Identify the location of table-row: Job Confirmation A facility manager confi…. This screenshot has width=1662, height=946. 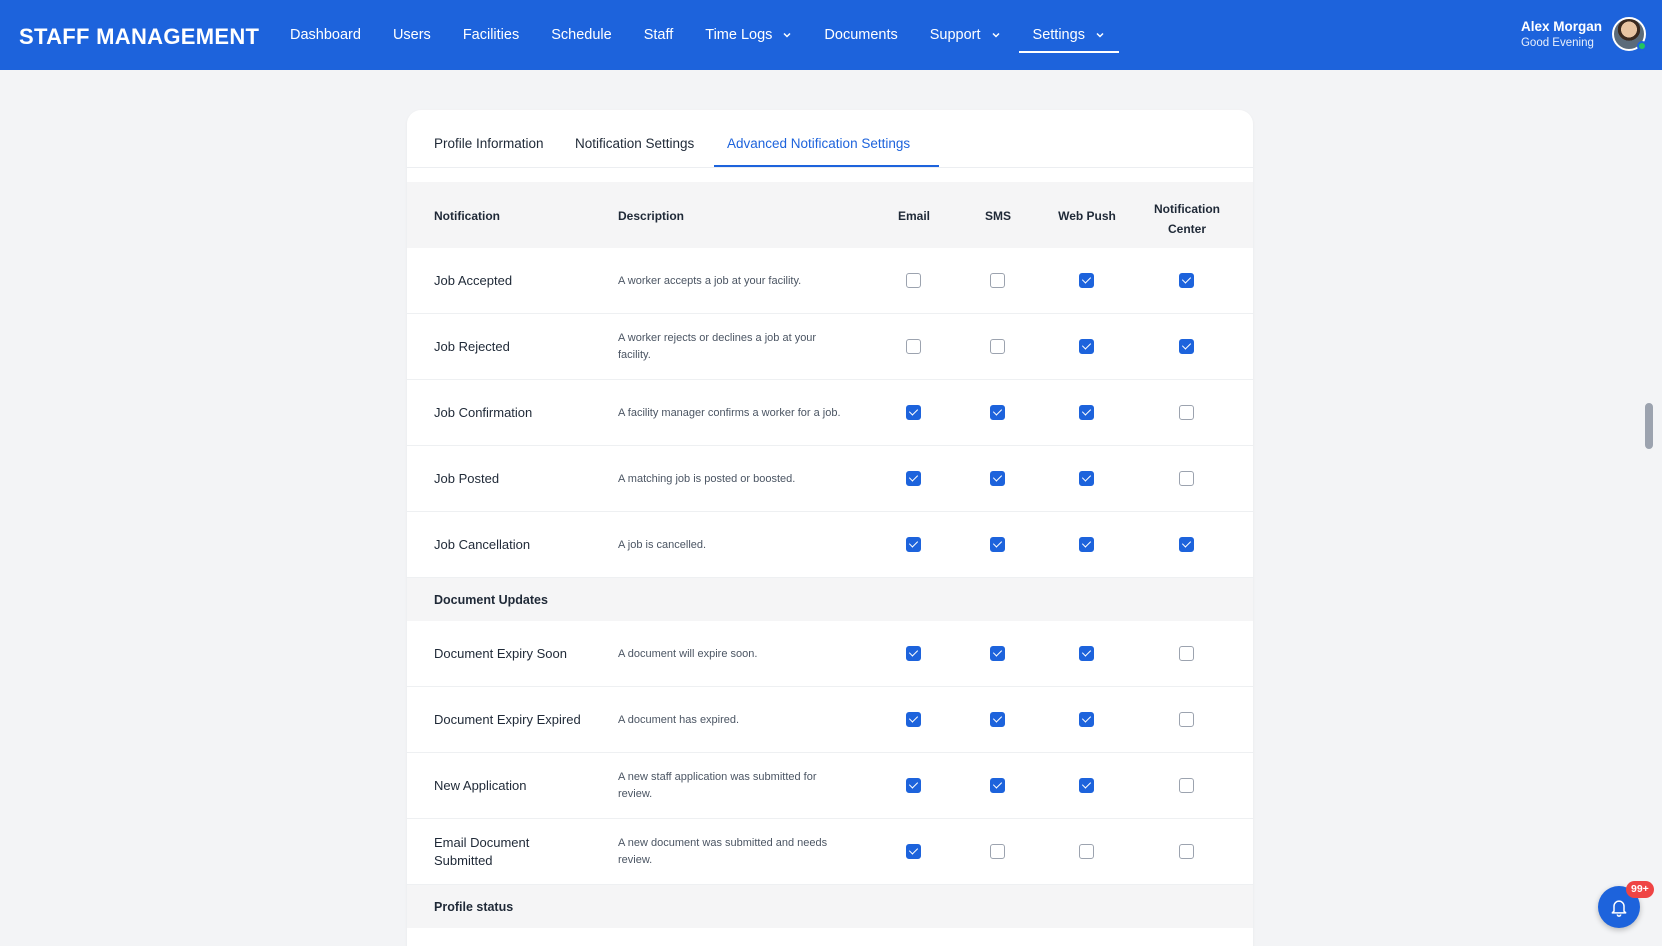
(830, 413).